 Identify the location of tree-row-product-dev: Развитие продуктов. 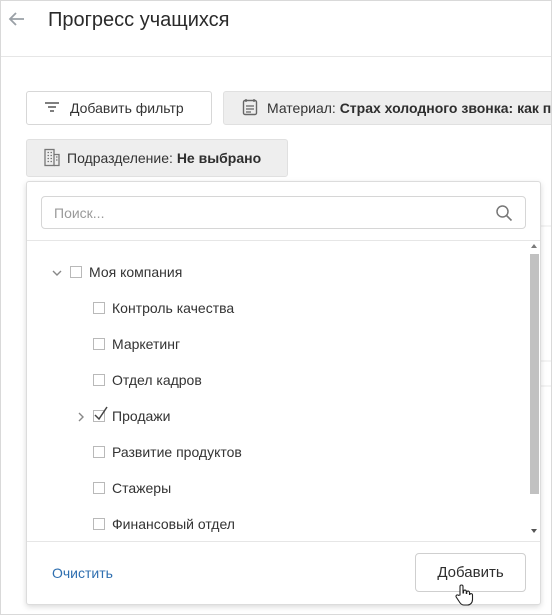
(167, 452).